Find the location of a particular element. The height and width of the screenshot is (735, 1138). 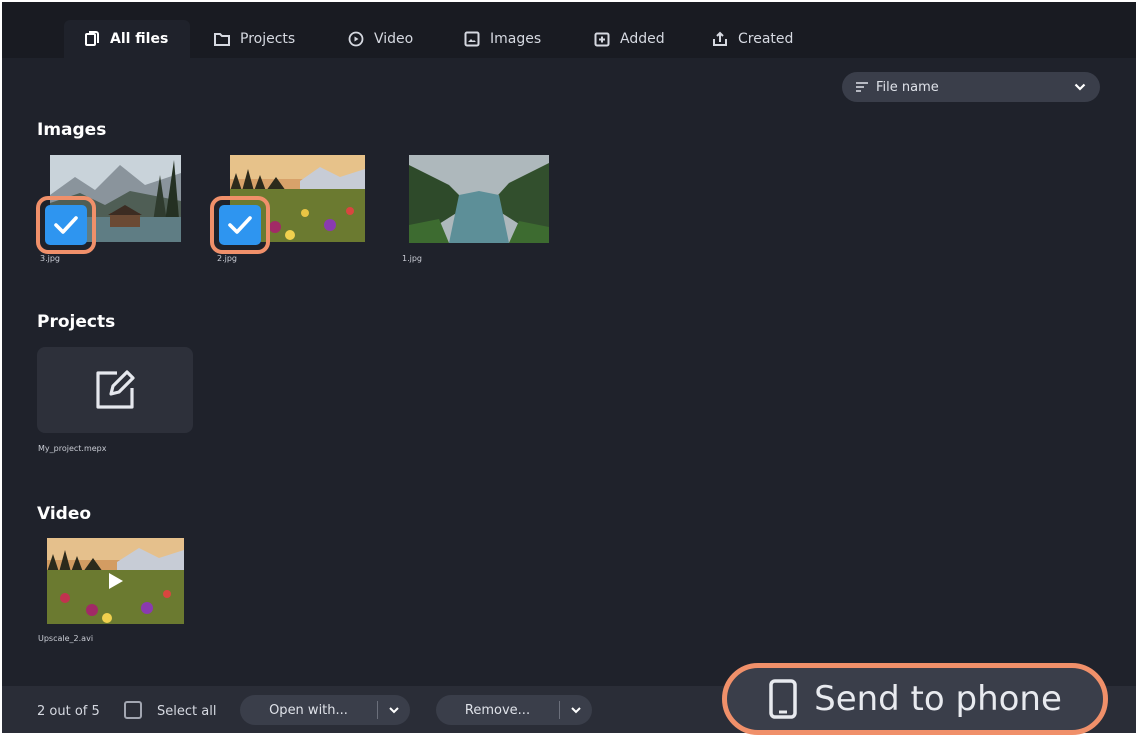

tab-all-files: All files is located at coordinates (127, 39).